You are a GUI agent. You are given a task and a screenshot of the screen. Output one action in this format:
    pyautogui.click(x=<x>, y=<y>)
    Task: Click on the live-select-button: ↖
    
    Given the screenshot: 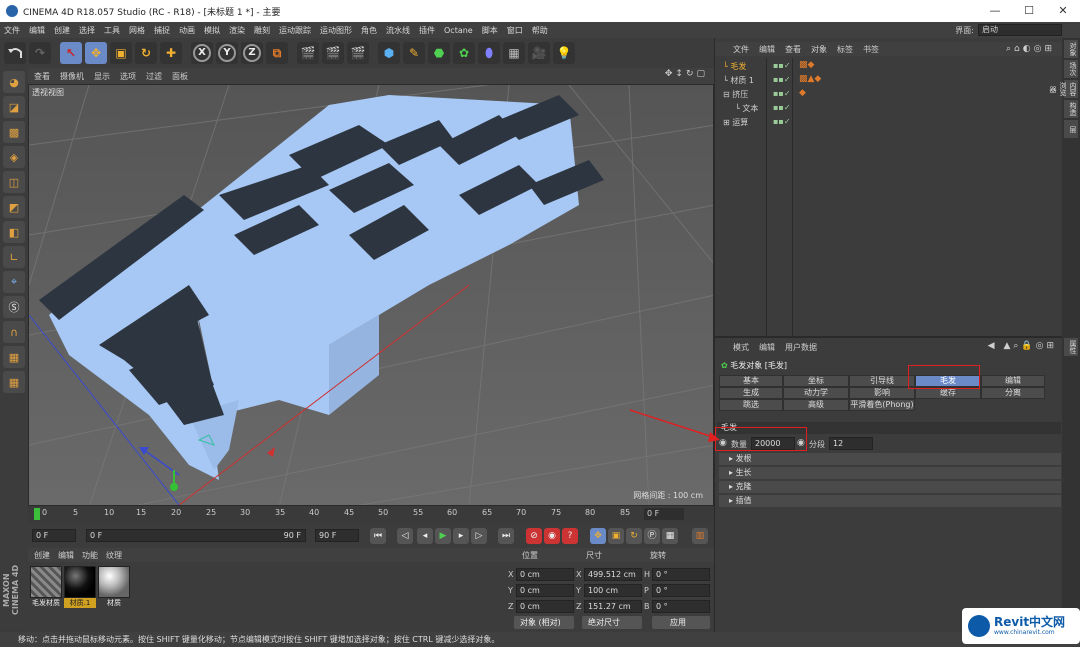 What is the action you would take?
    pyautogui.click(x=71, y=53)
    